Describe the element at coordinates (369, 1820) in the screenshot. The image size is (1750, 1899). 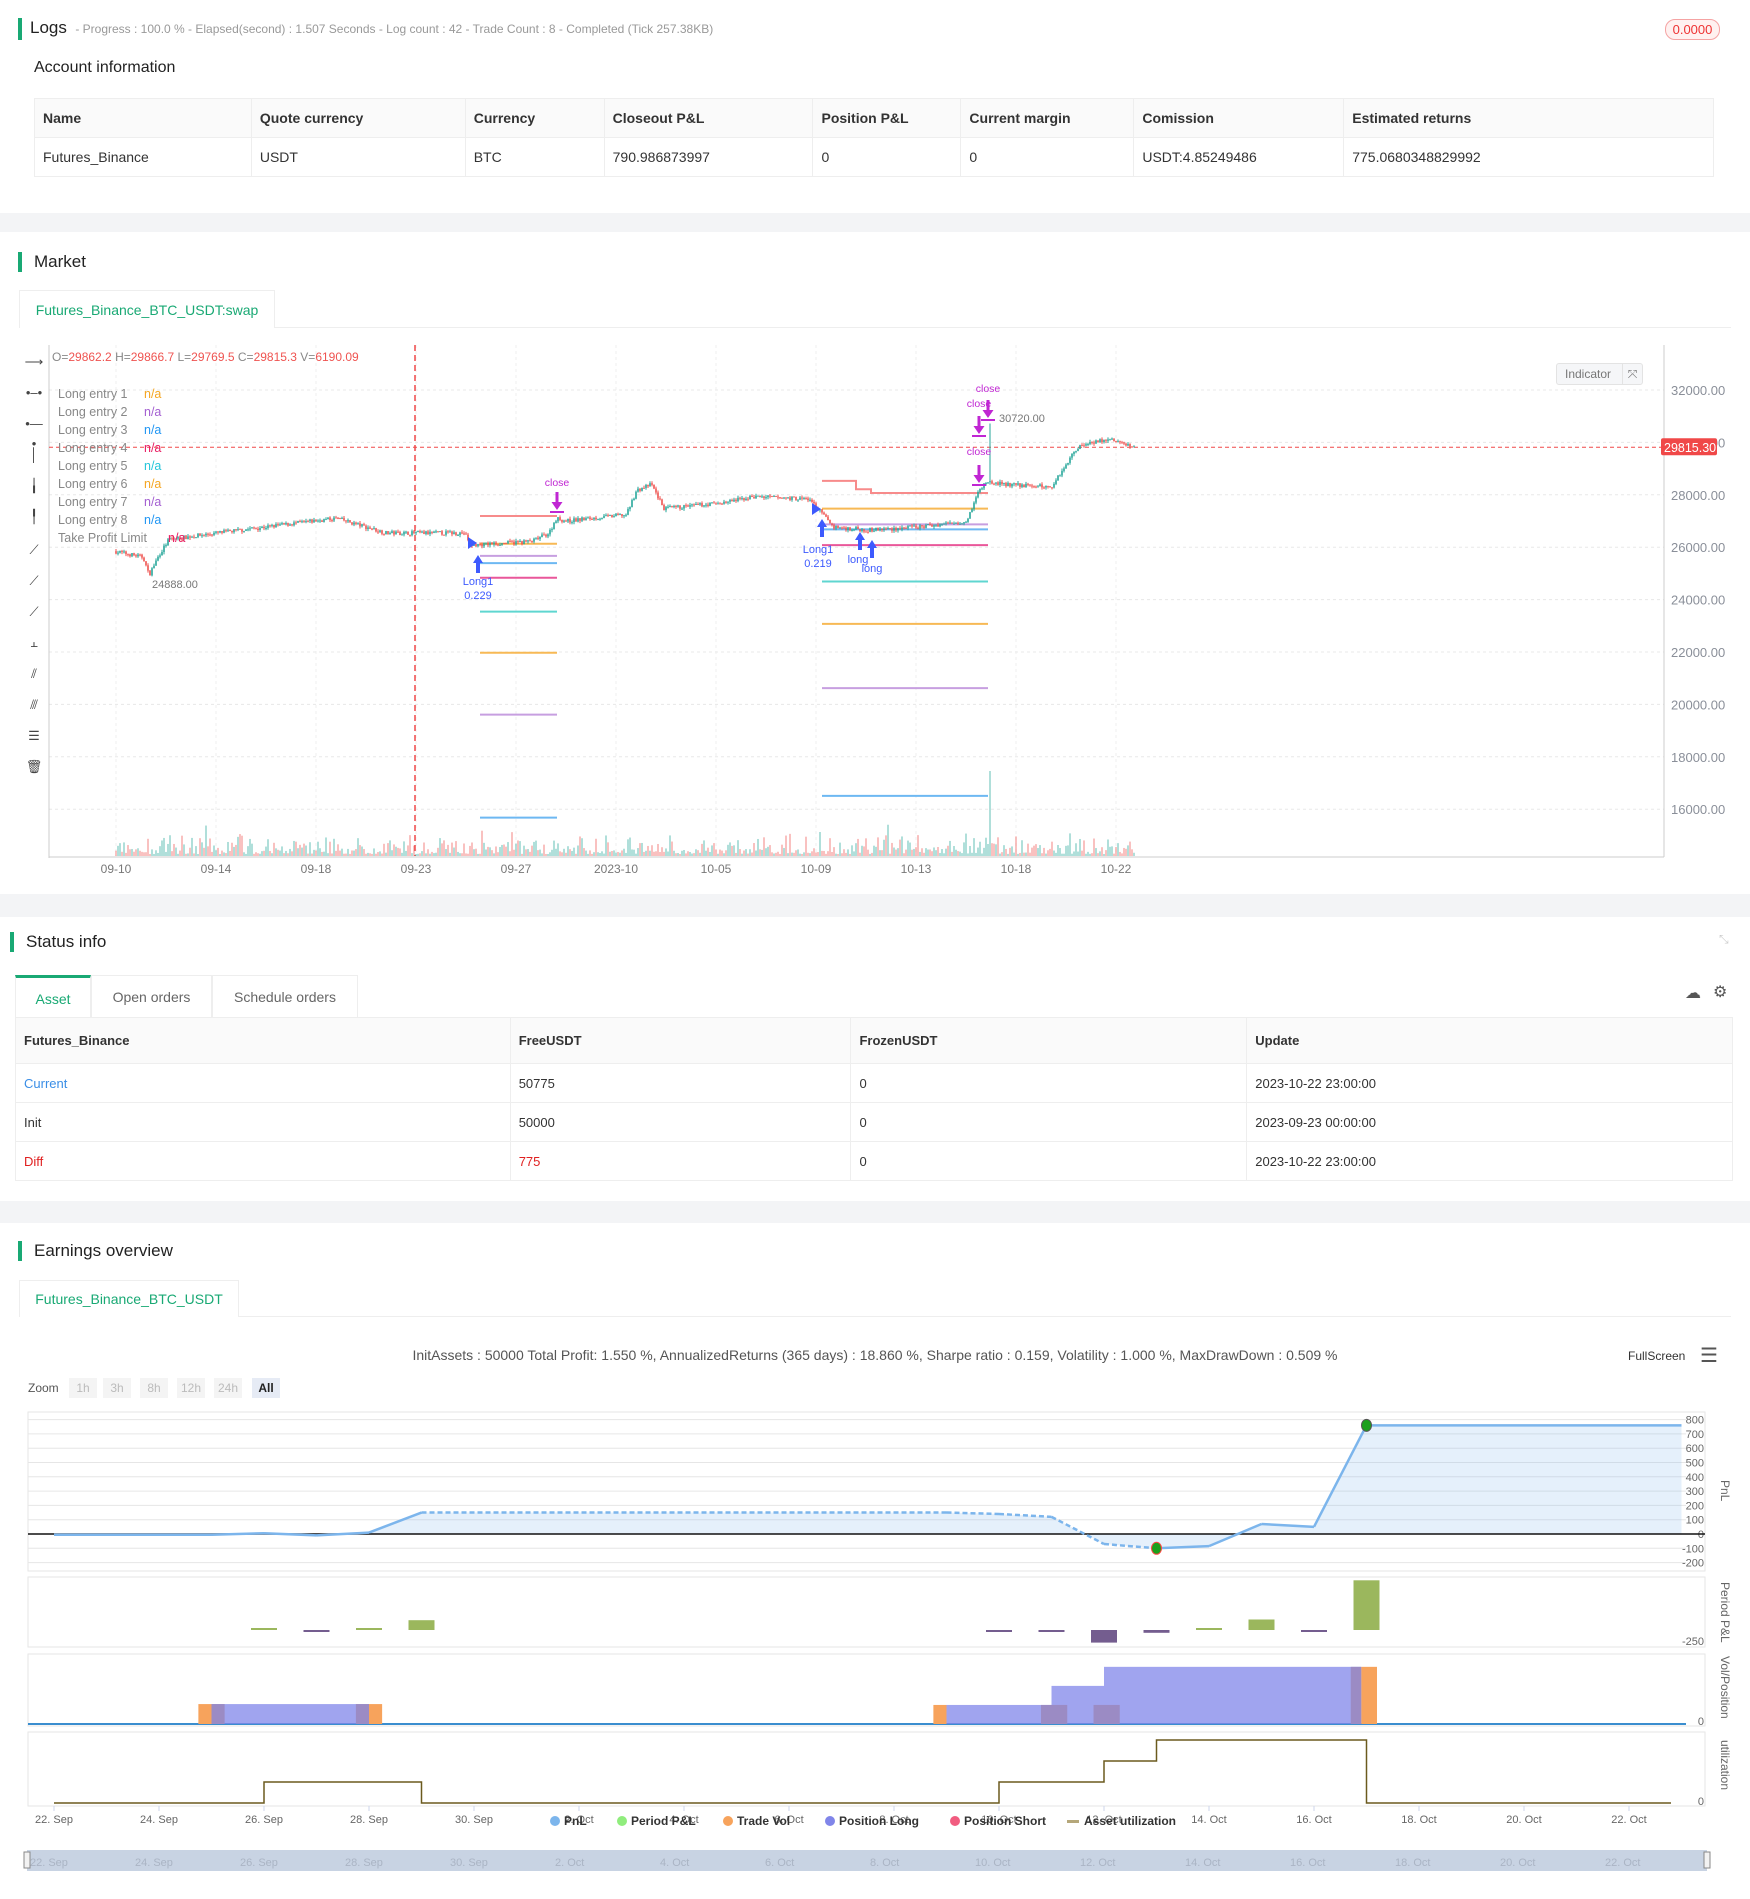
I see `x-tick-label: 28. Sep` at that location.